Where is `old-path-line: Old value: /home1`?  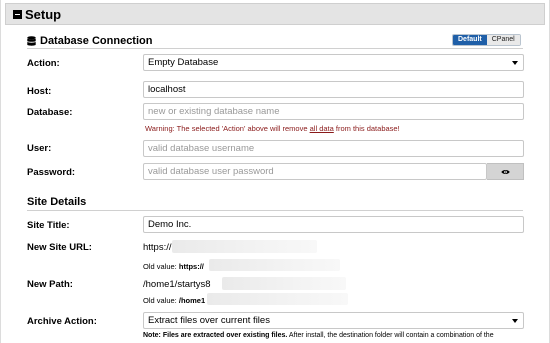 old-path-line: Old value: /home1 is located at coordinates (174, 300).